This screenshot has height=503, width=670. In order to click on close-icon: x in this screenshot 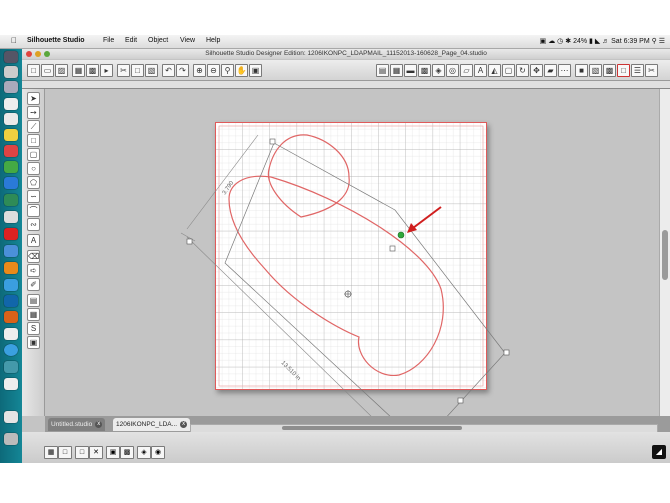, I will do `click(184, 424)`.